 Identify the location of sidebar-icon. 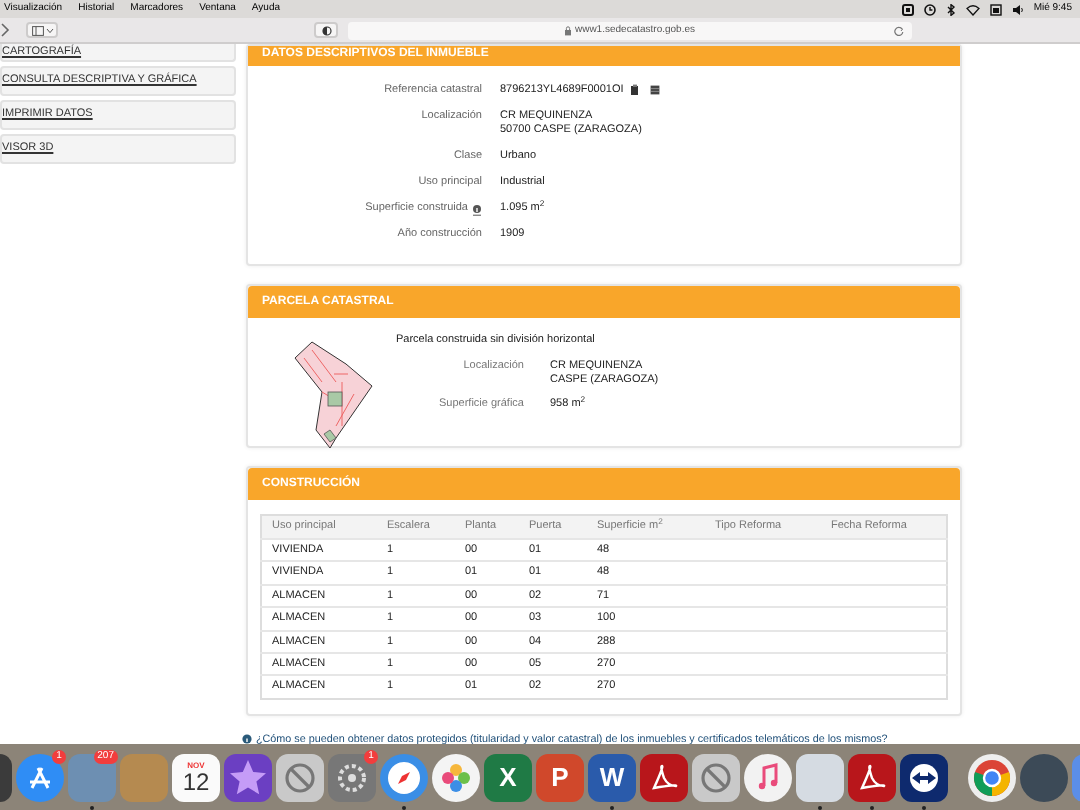
(37, 30).